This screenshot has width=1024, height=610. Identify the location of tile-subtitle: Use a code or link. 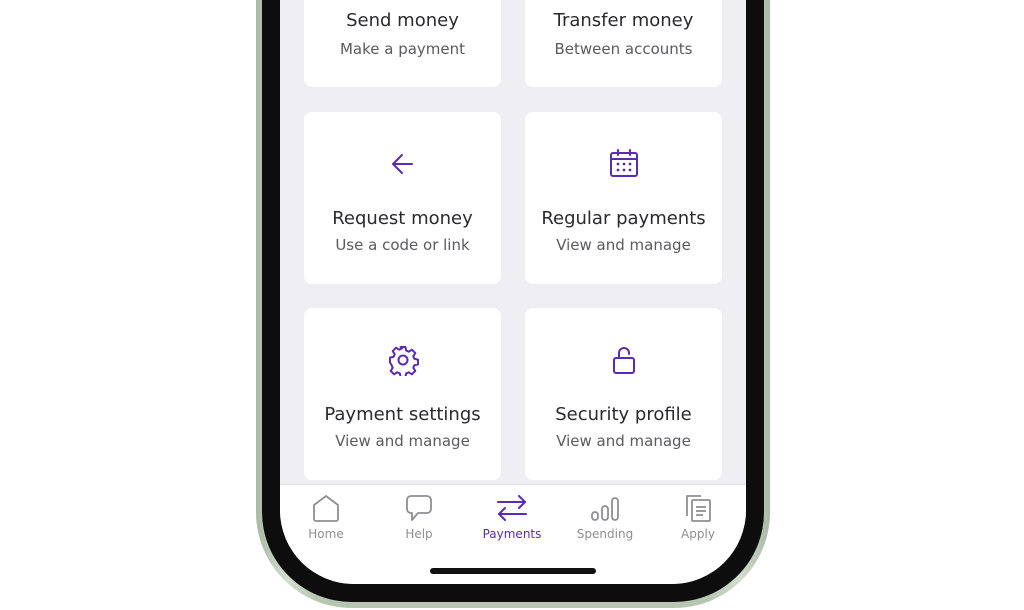
(402, 245).